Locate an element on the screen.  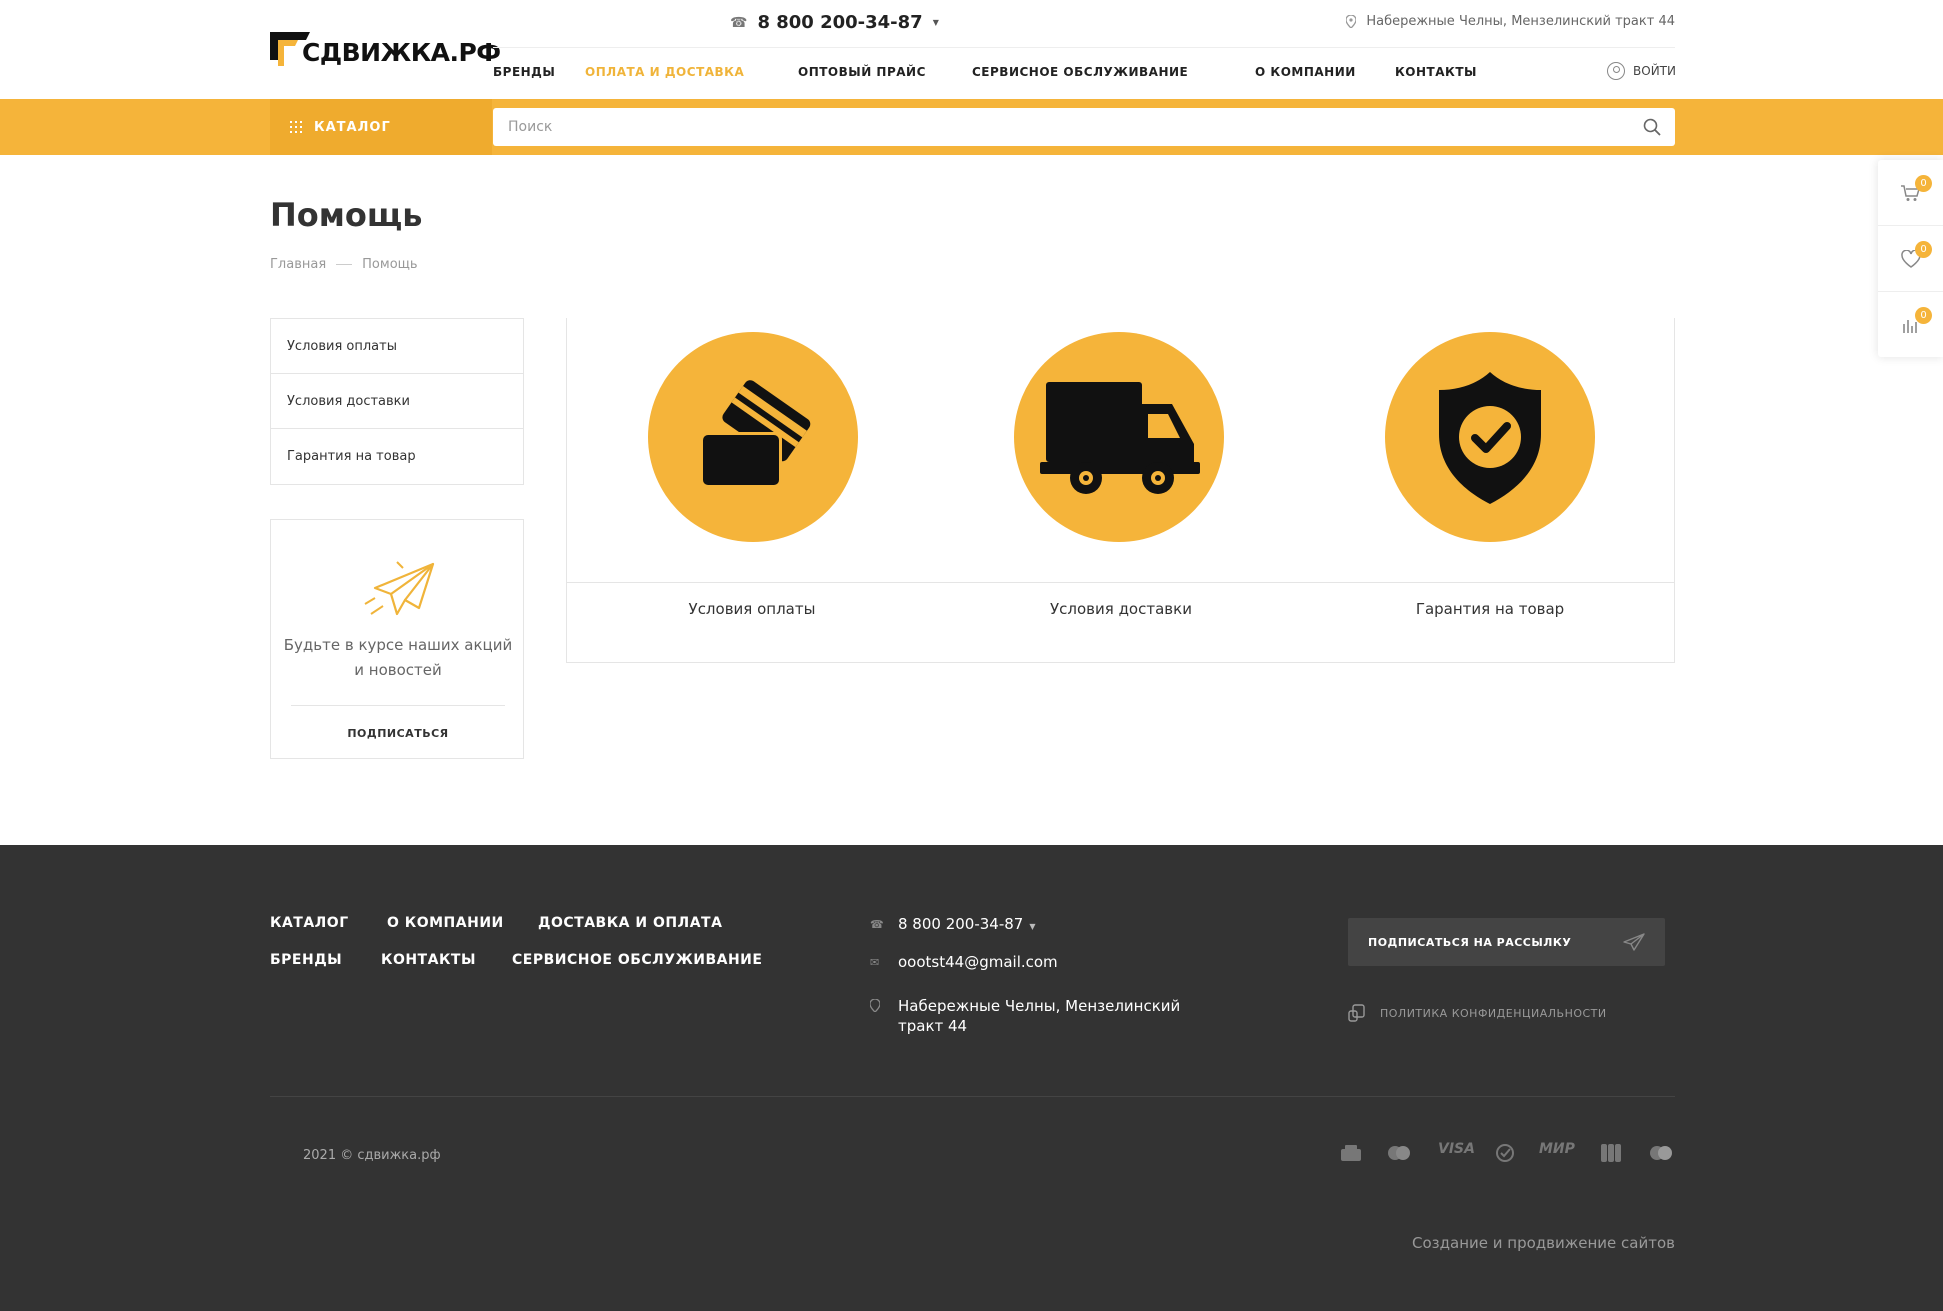
maestro-icon is located at coordinates (1661, 1153).